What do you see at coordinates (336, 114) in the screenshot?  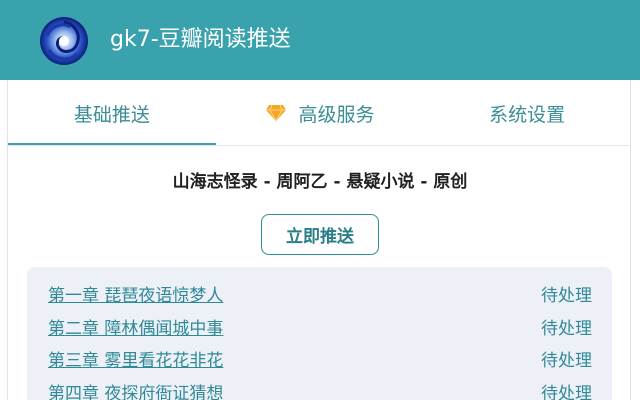 I see `tab-premium-service-label: 高级服务` at bounding box center [336, 114].